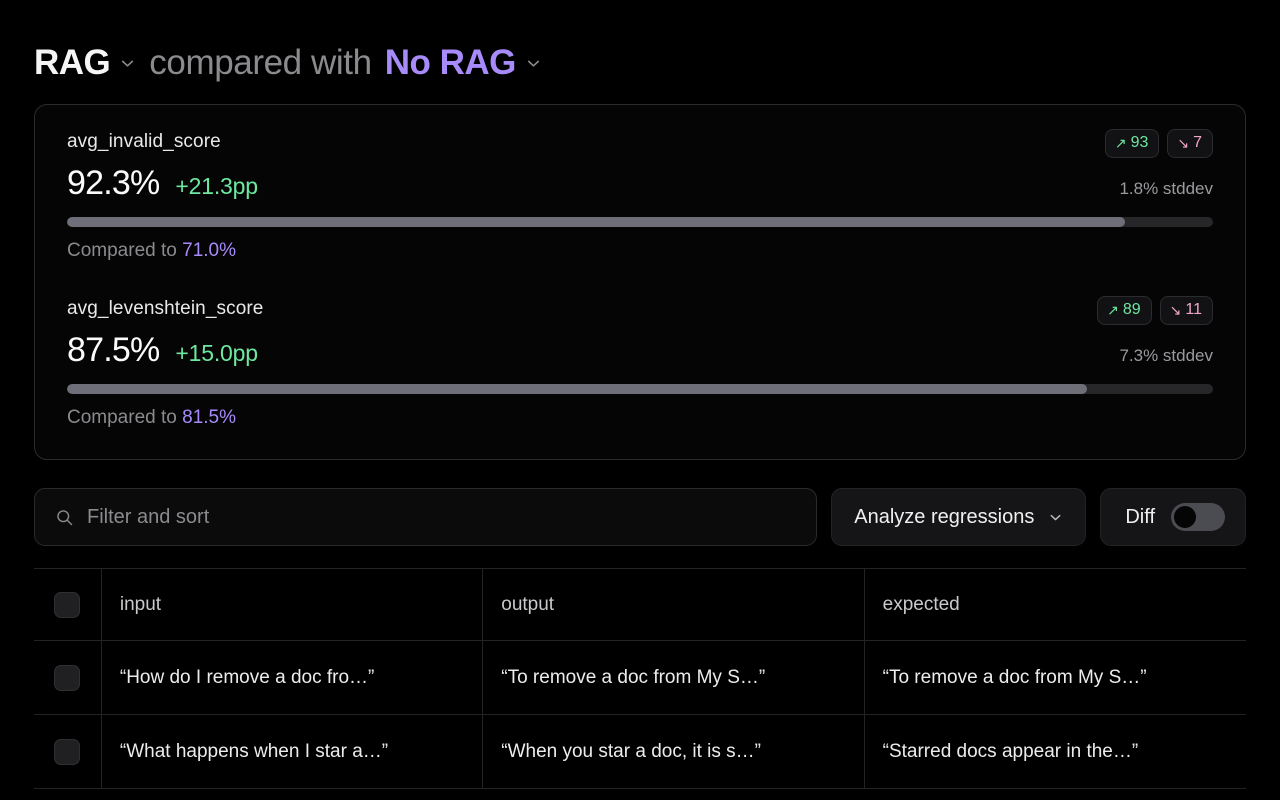 This screenshot has width=1280, height=800. Describe the element at coordinates (640, 310) in the screenshot. I see `metric-header-row: avg_levenshtein_score ↗ 89 ↘ 11` at that location.